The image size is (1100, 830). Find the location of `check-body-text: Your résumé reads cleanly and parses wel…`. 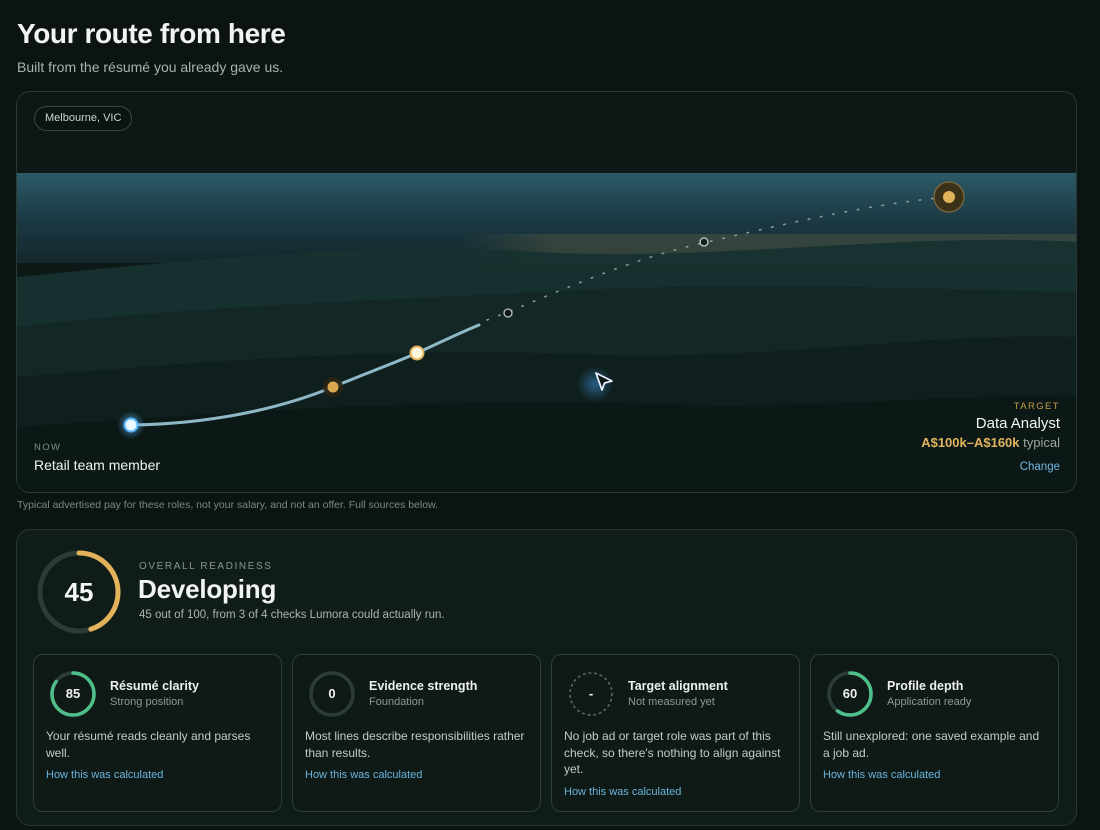

check-body-text: Your résumé reads cleanly and parses wel… is located at coordinates (148, 744).